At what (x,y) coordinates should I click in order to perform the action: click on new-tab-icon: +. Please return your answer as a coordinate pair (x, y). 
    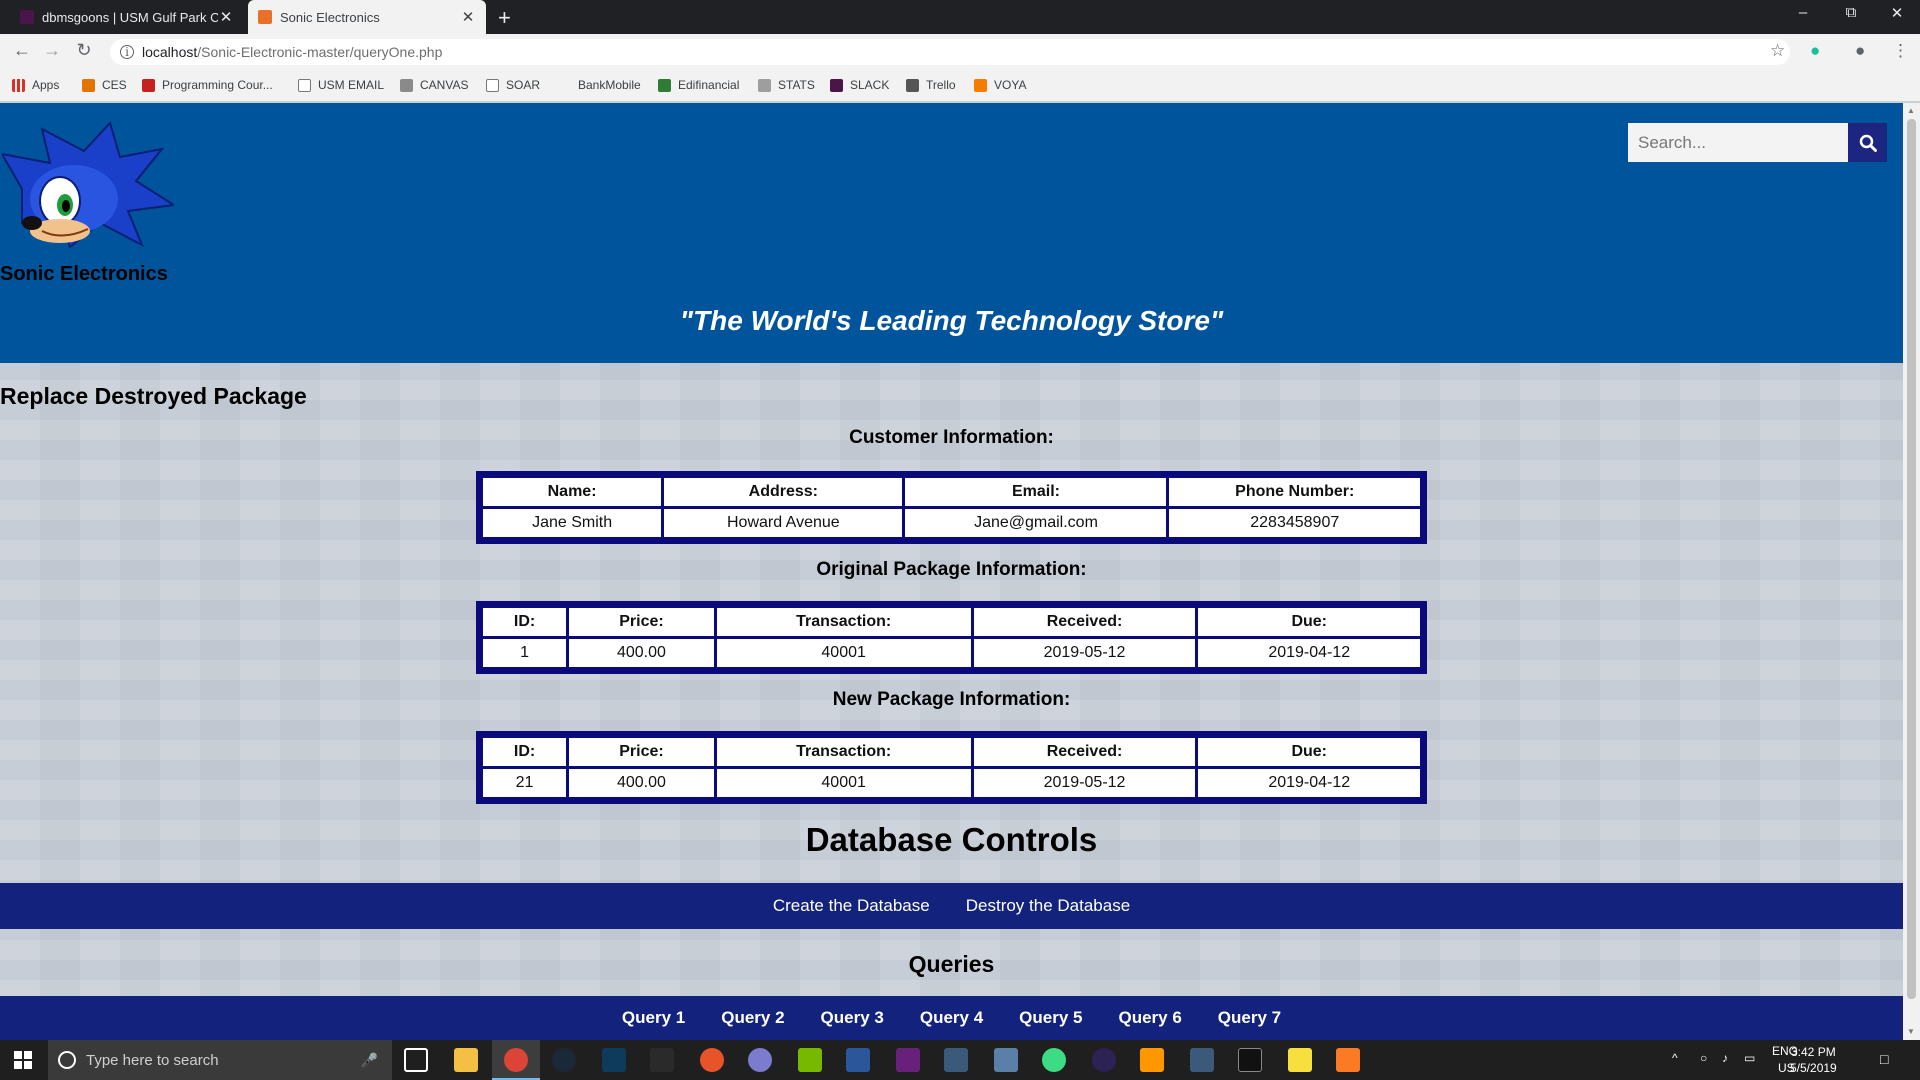
    Looking at the image, I should click on (504, 18).